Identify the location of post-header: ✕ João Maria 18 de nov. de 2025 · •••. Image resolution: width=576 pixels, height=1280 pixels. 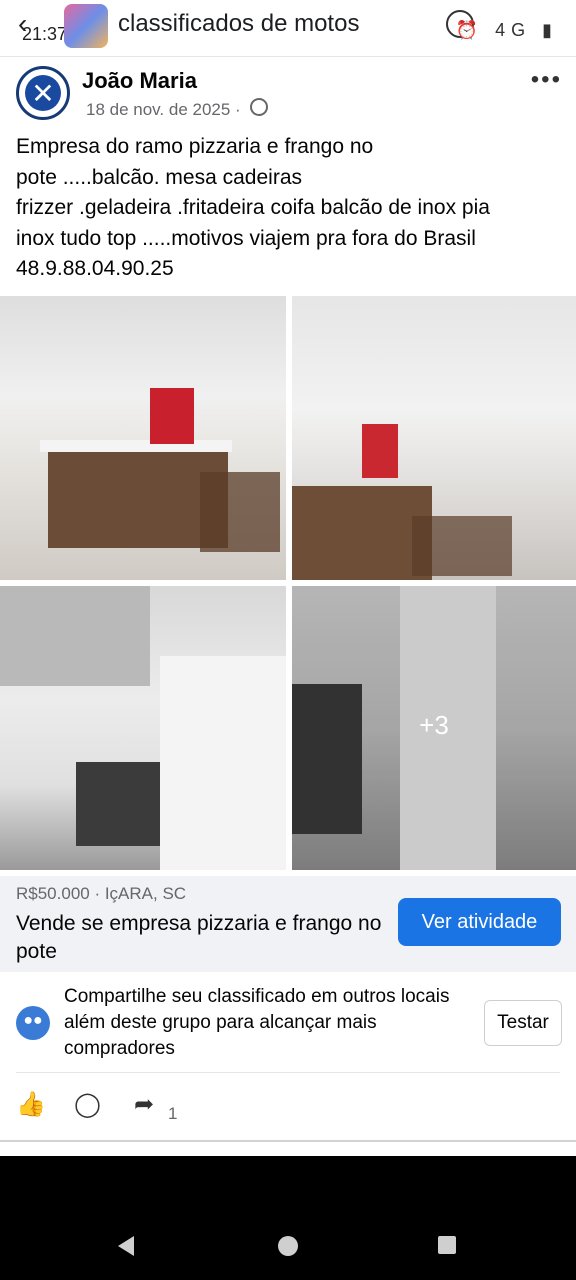
(288, 95).